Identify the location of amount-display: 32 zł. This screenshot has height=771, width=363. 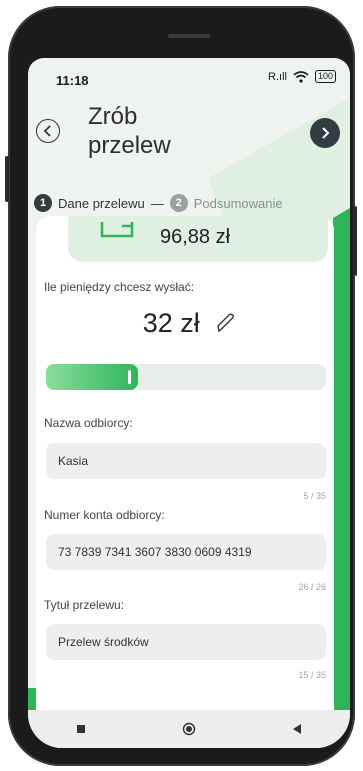
(189, 323).